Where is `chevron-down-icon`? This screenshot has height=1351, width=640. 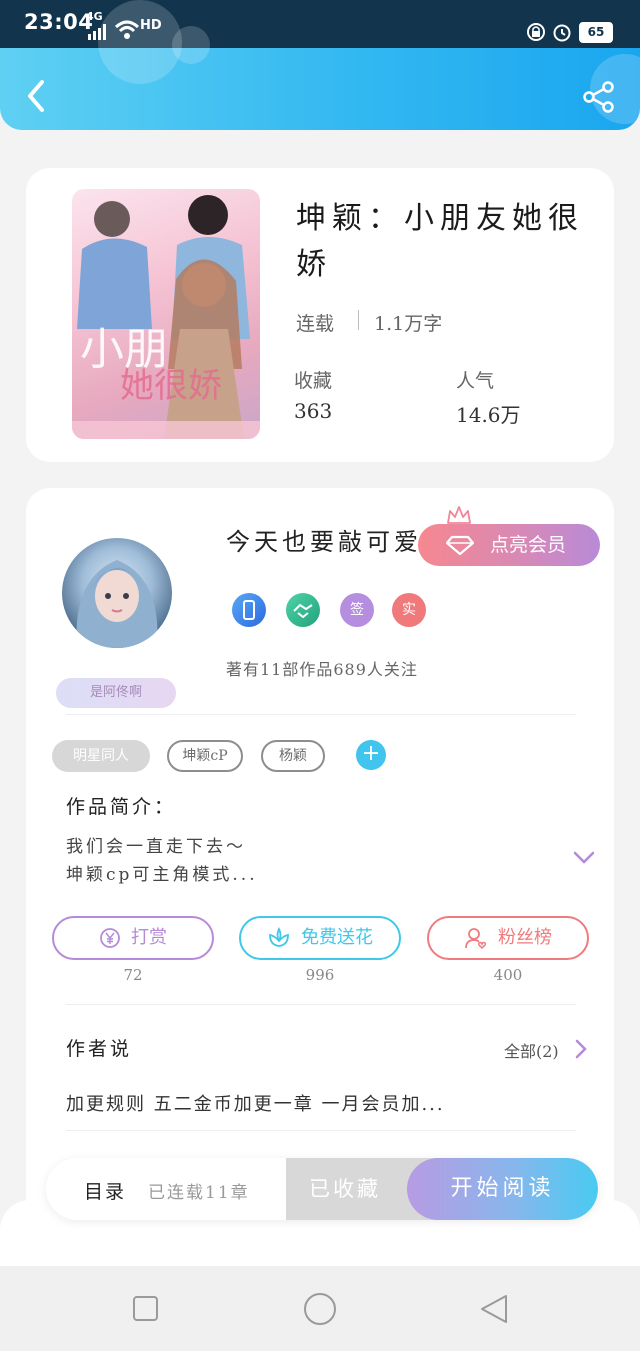 chevron-down-icon is located at coordinates (584, 858).